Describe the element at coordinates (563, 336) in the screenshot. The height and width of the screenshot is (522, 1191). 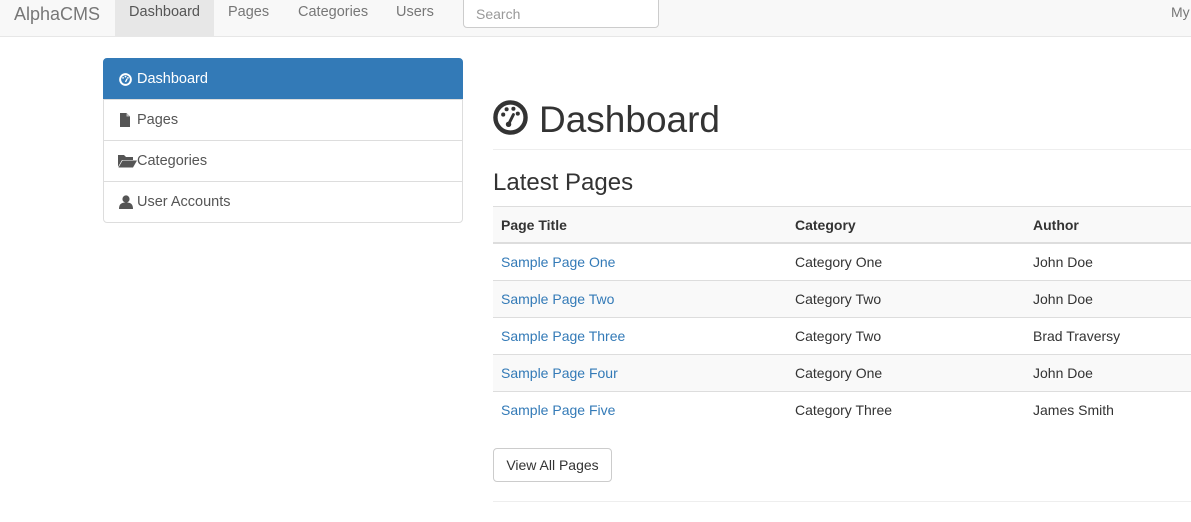
I see `page-title-link: Sample Page Three` at that location.